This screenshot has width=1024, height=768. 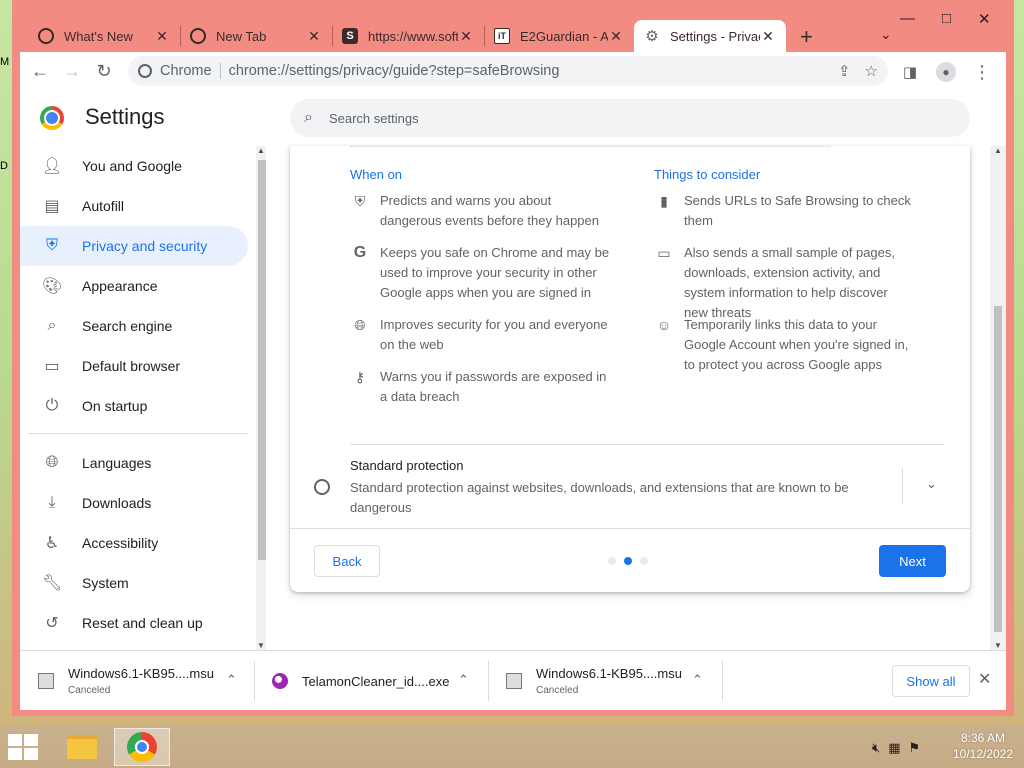 I want to click on menu-icon: ⋮, so click(x=982, y=72).